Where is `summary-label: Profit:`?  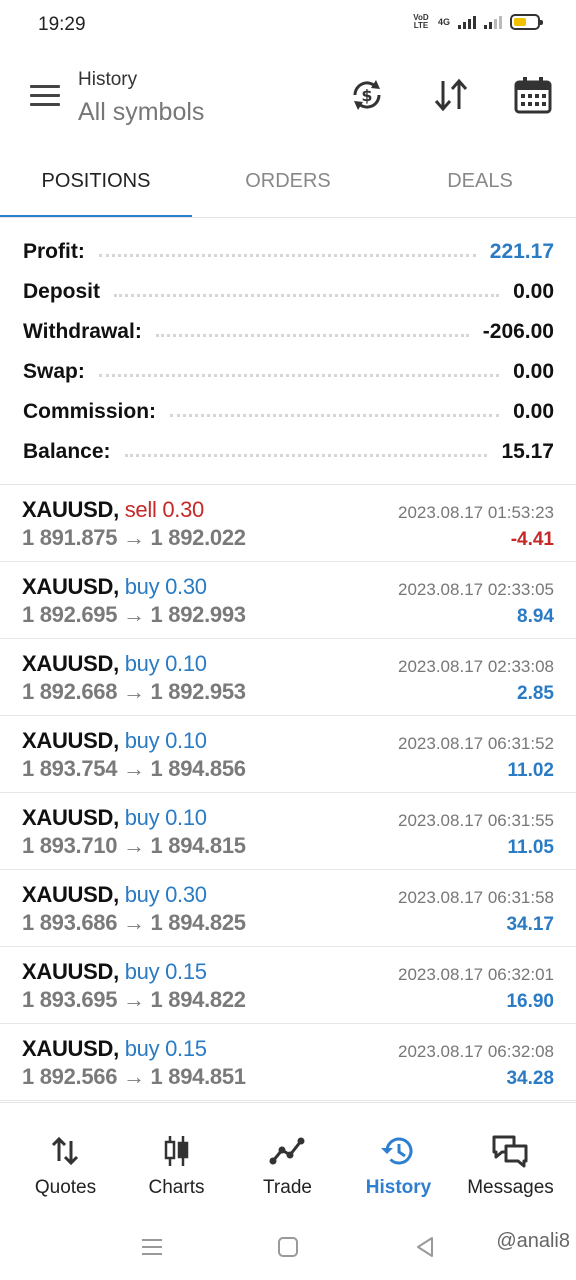 summary-label: Profit: is located at coordinates (54, 251).